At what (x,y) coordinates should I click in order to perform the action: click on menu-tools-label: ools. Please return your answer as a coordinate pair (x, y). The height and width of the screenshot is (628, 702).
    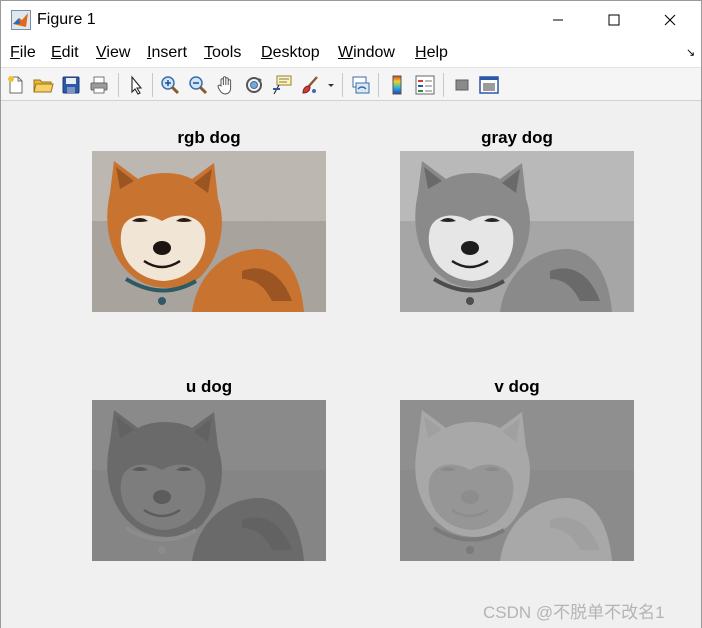
    Looking at the image, I should click on (227, 52).